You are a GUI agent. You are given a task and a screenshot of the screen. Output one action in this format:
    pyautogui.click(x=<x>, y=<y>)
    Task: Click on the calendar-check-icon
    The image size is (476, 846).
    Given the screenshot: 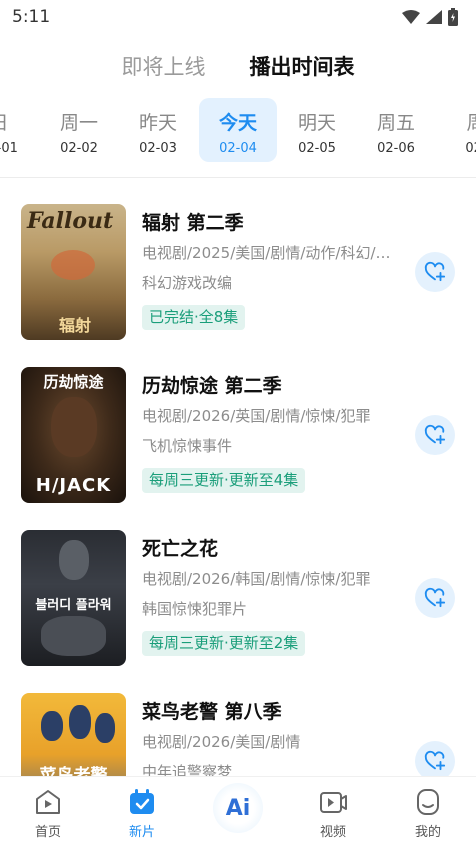 What is the action you would take?
    pyautogui.click(x=142, y=801)
    